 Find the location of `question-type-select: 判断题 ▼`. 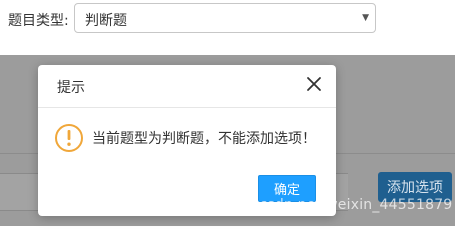

question-type-select: 判断题 ▼ is located at coordinates (225, 18).